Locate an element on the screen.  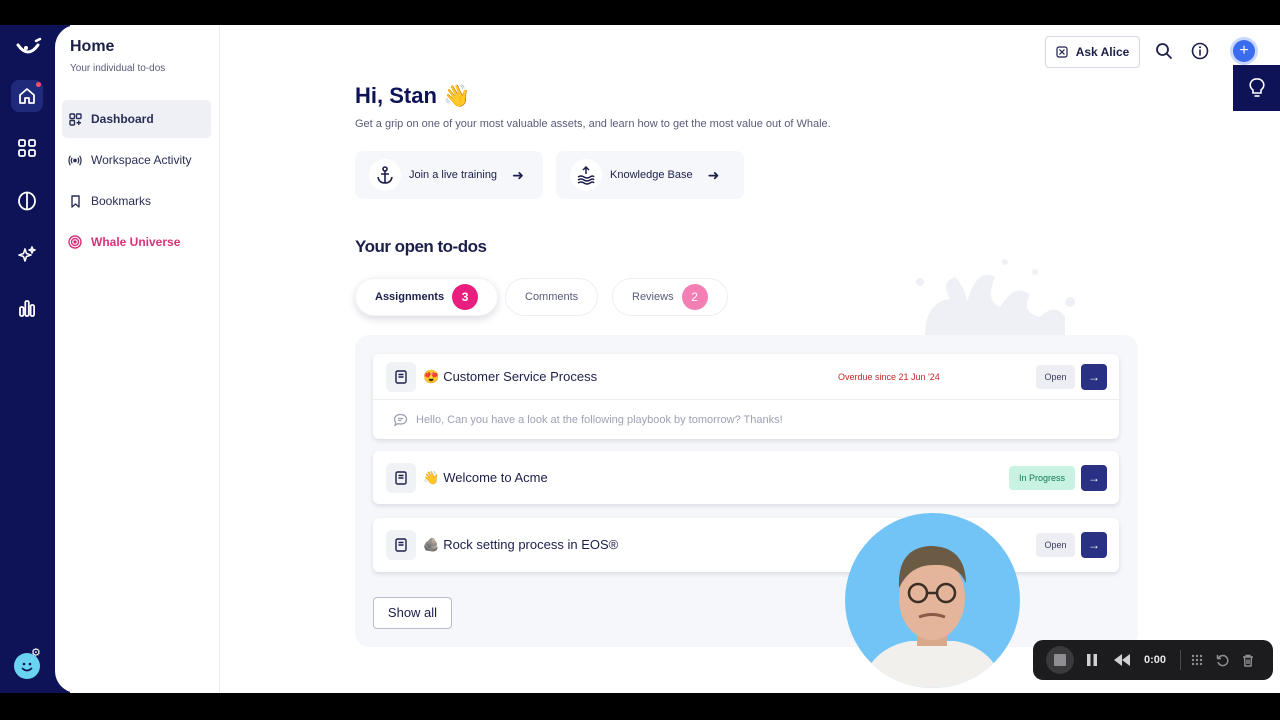
open-todos-title: Your open to-dos is located at coordinates (421, 246).